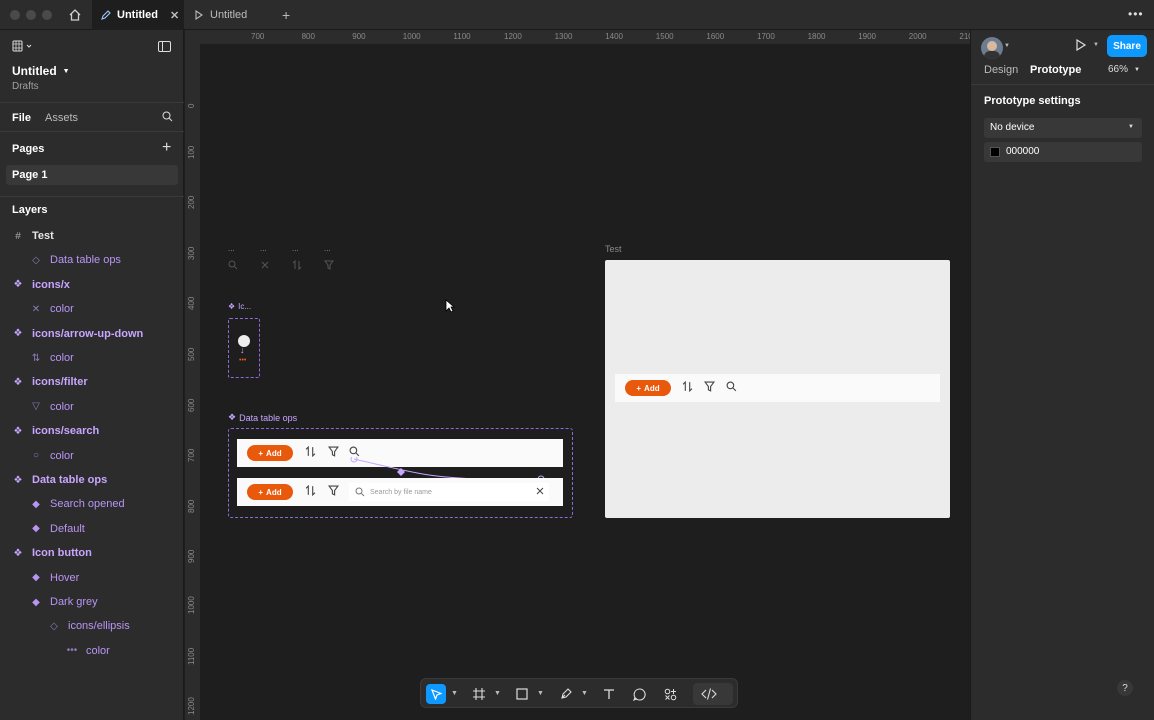 This screenshot has width=1154, height=720. What do you see at coordinates (92, 431) in the screenshot?
I see `layer-item: ❖ icons/search` at bounding box center [92, 431].